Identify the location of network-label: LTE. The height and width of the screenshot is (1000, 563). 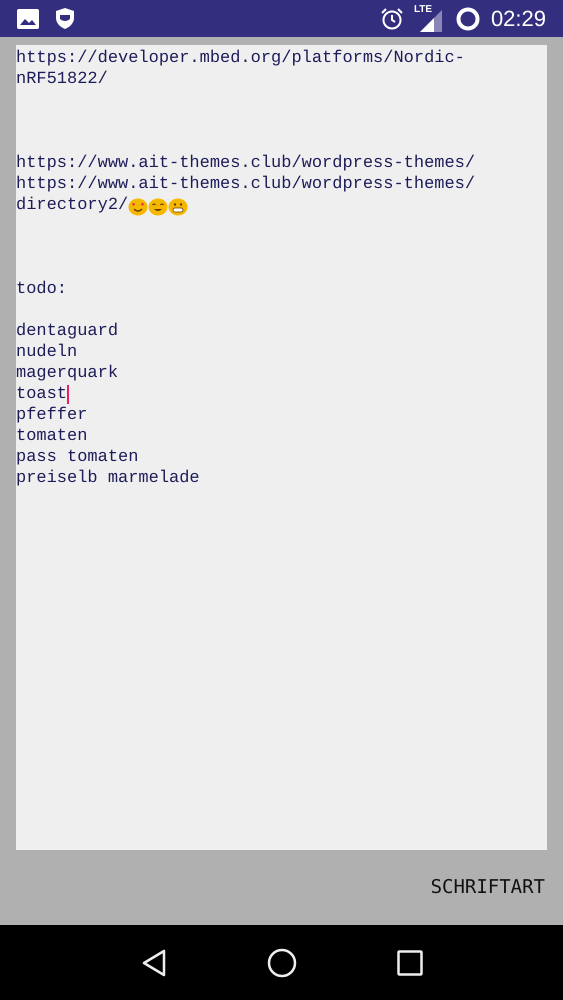
(423, 10).